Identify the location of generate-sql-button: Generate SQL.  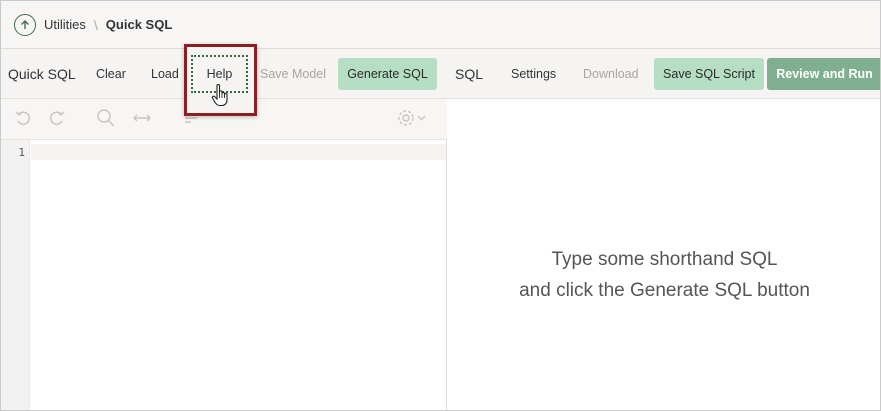
(387, 74).